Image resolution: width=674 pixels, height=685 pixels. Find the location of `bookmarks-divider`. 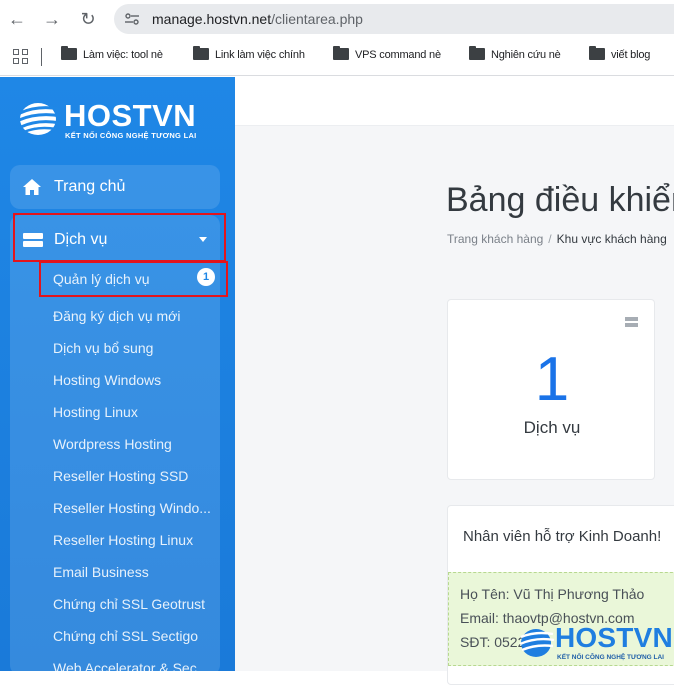

bookmarks-divider is located at coordinates (41, 57).